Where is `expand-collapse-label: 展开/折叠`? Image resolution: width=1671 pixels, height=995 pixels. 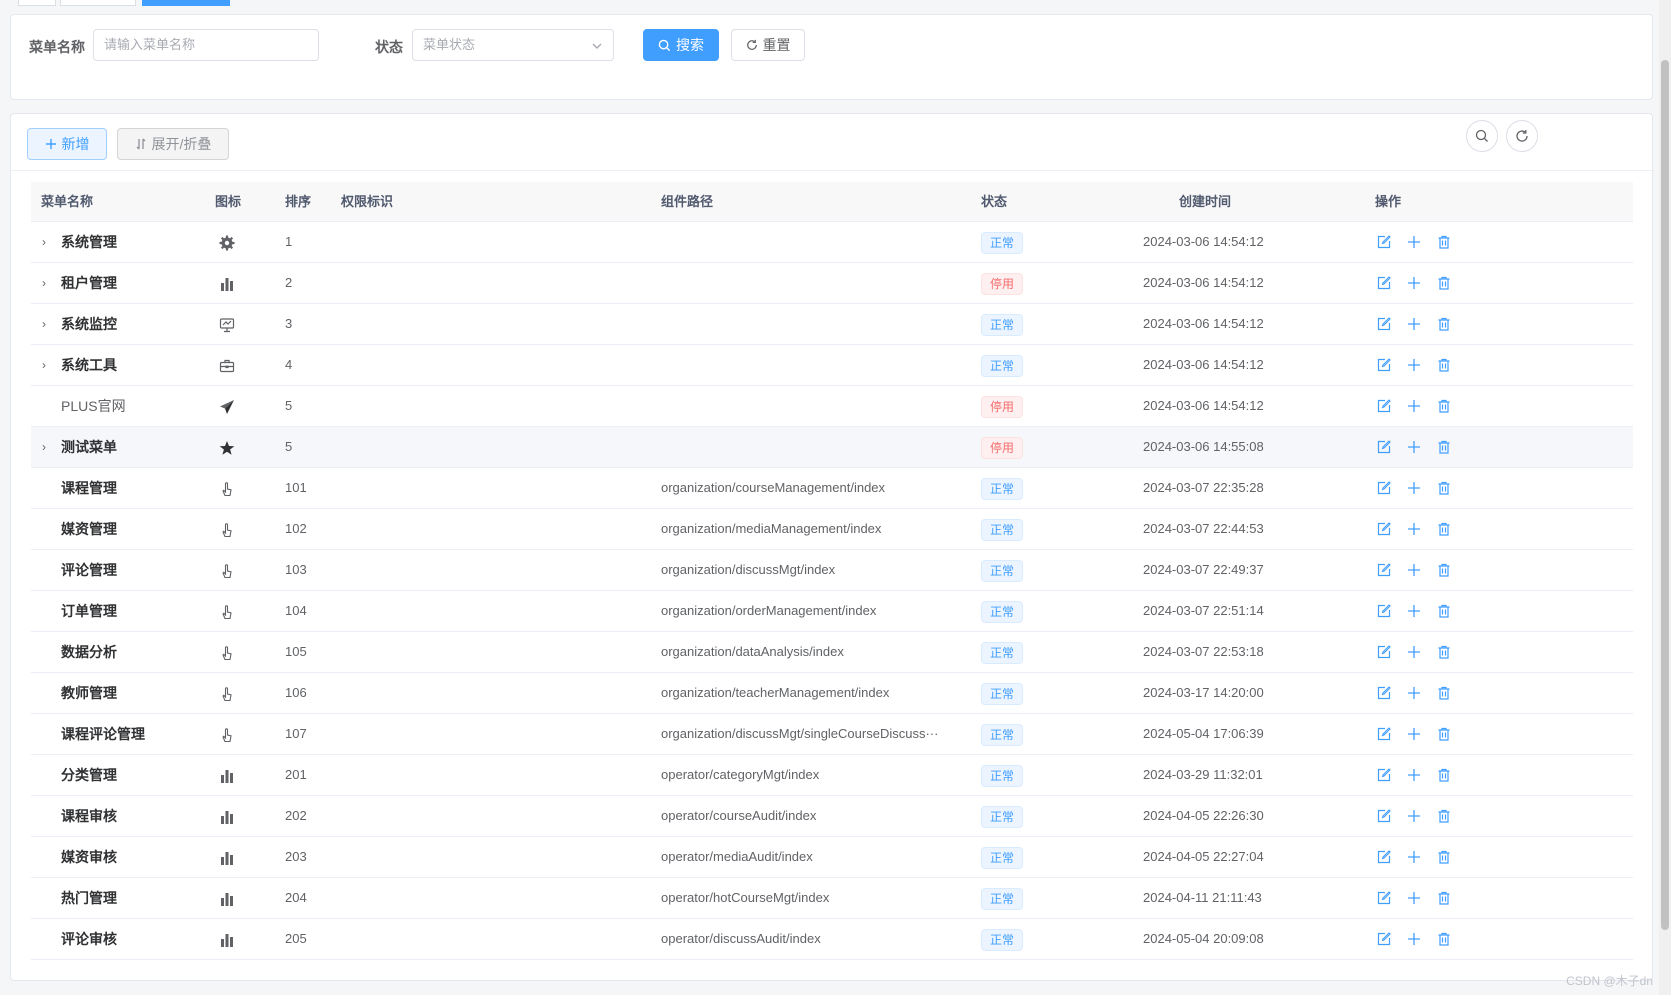
expand-collapse-label: 展开/折叠 is located at coordinates (181, 144).